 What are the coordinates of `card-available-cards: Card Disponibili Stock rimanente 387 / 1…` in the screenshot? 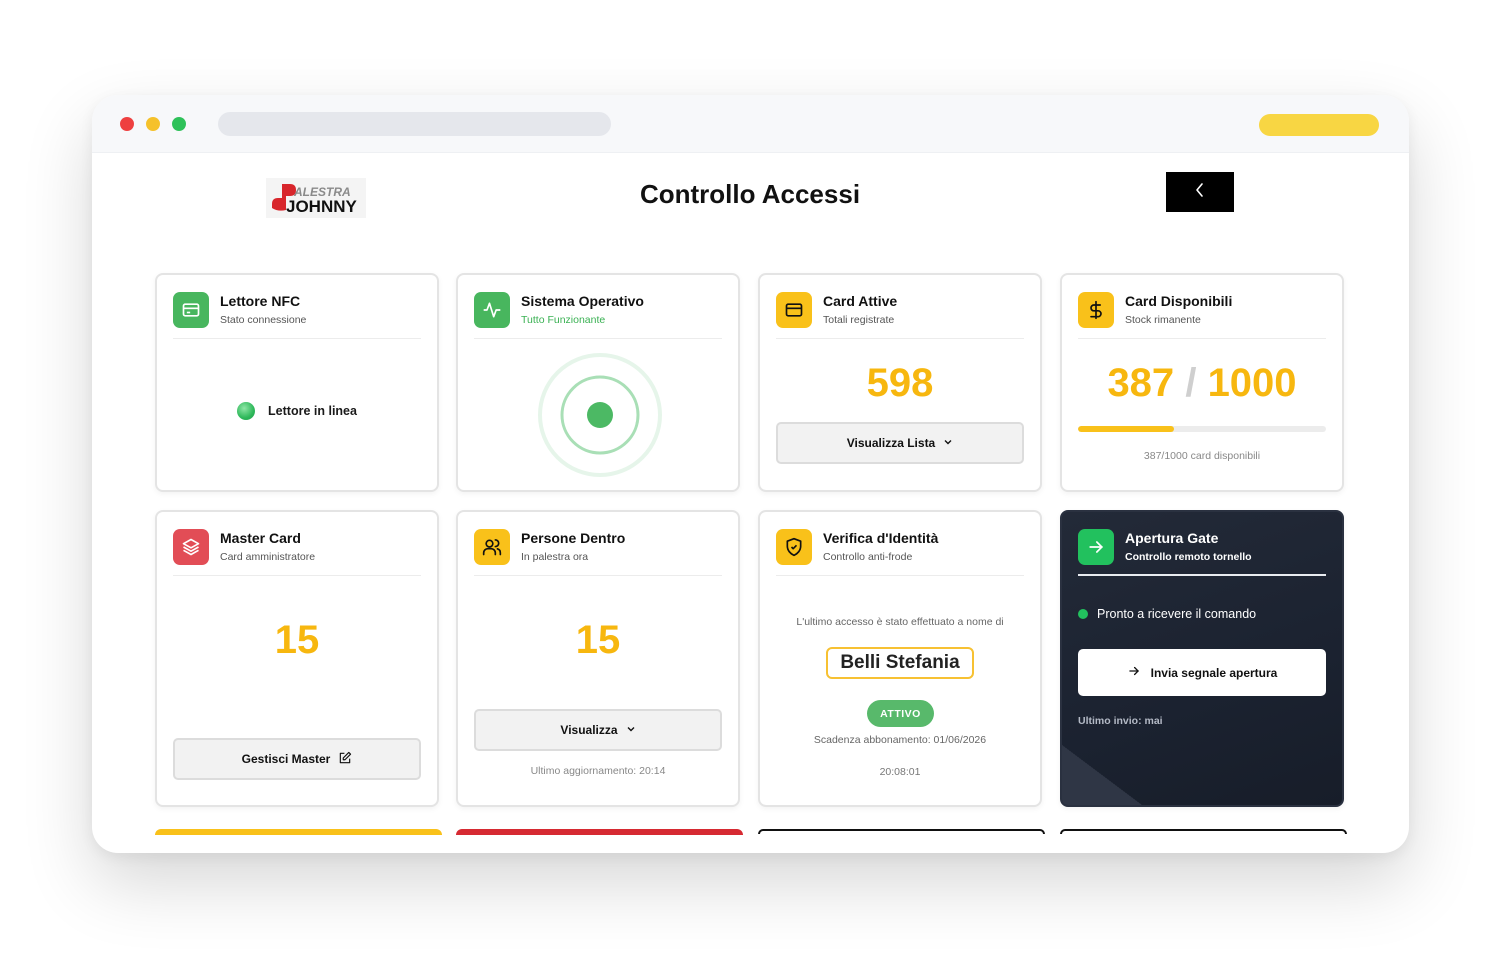 It's located at (1202, 382).